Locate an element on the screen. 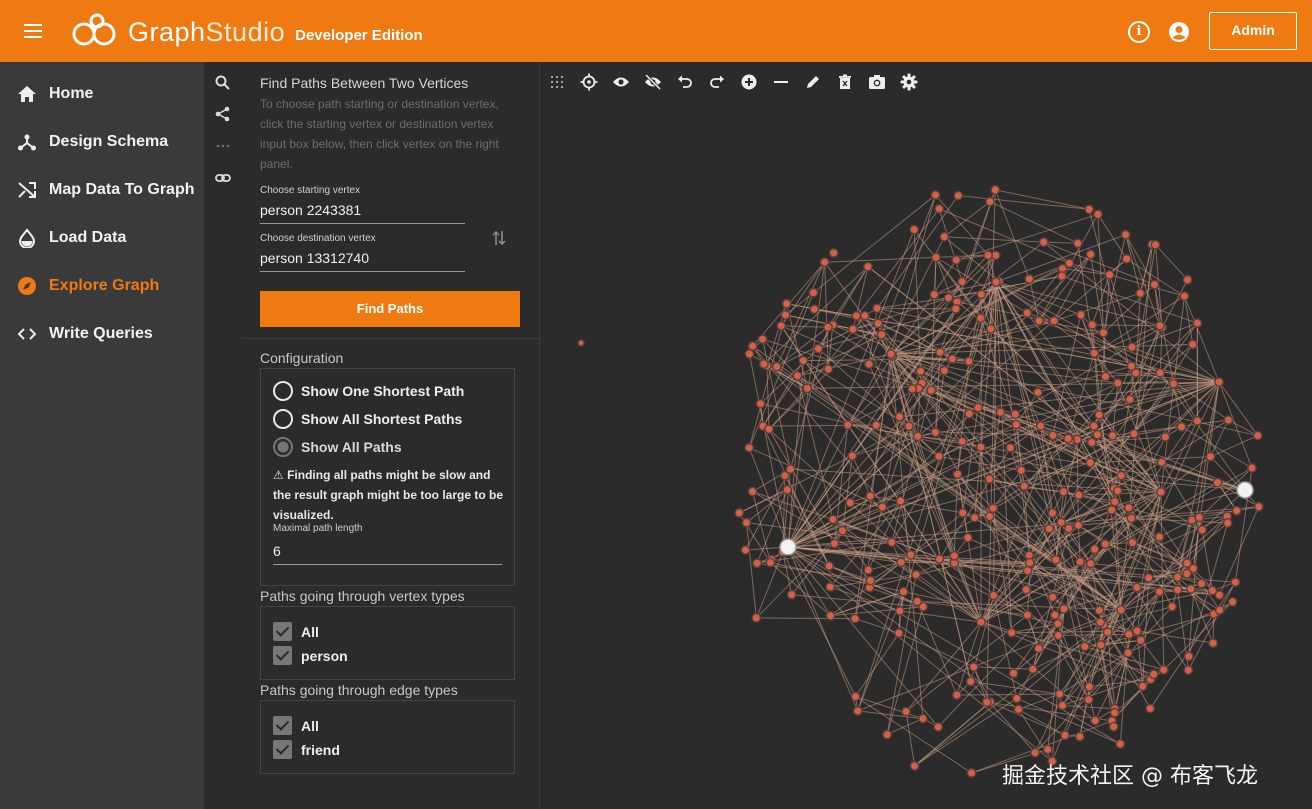 This screenshot has width=1312, height=809. admin-button: Admin is located at coordinates (1253, 31).